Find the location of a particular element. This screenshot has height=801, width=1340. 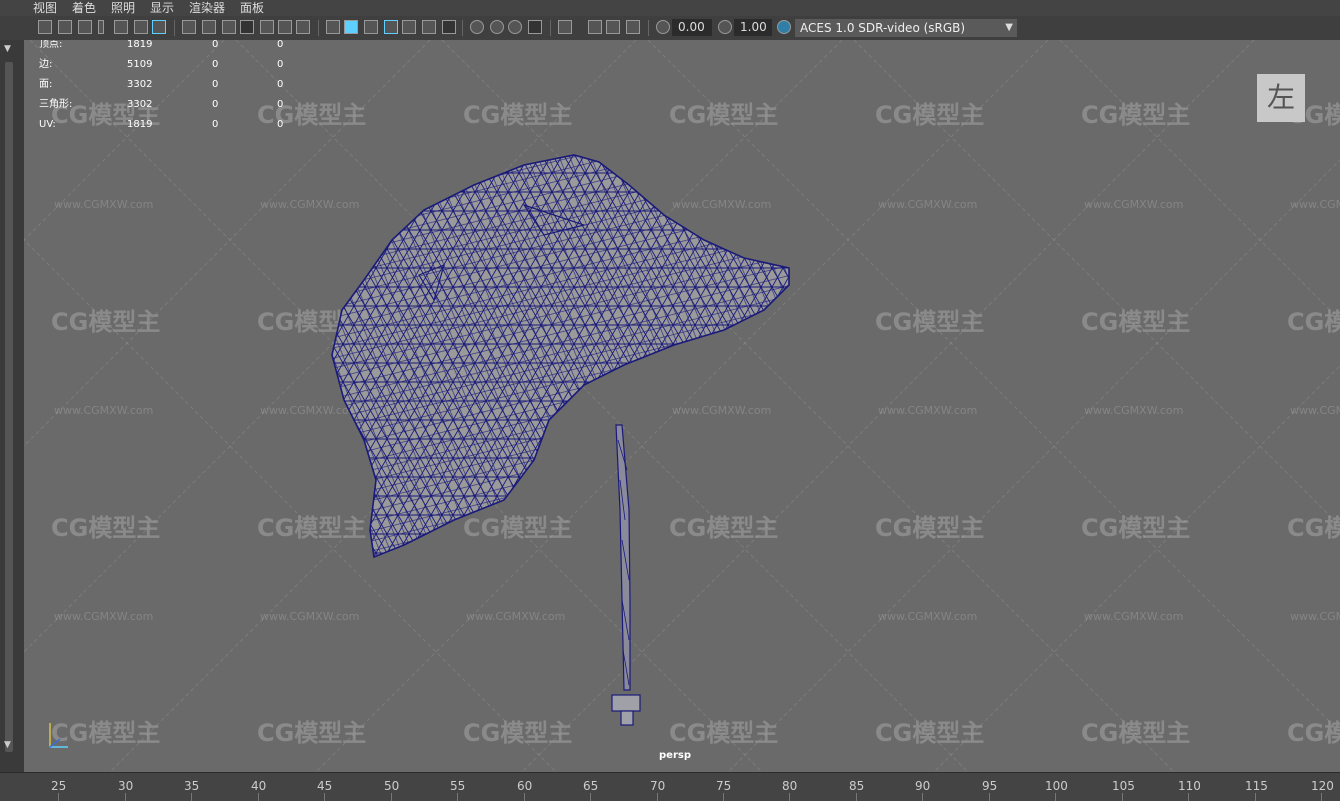

resolution-gate-icon is located at coordinates (229, 27).